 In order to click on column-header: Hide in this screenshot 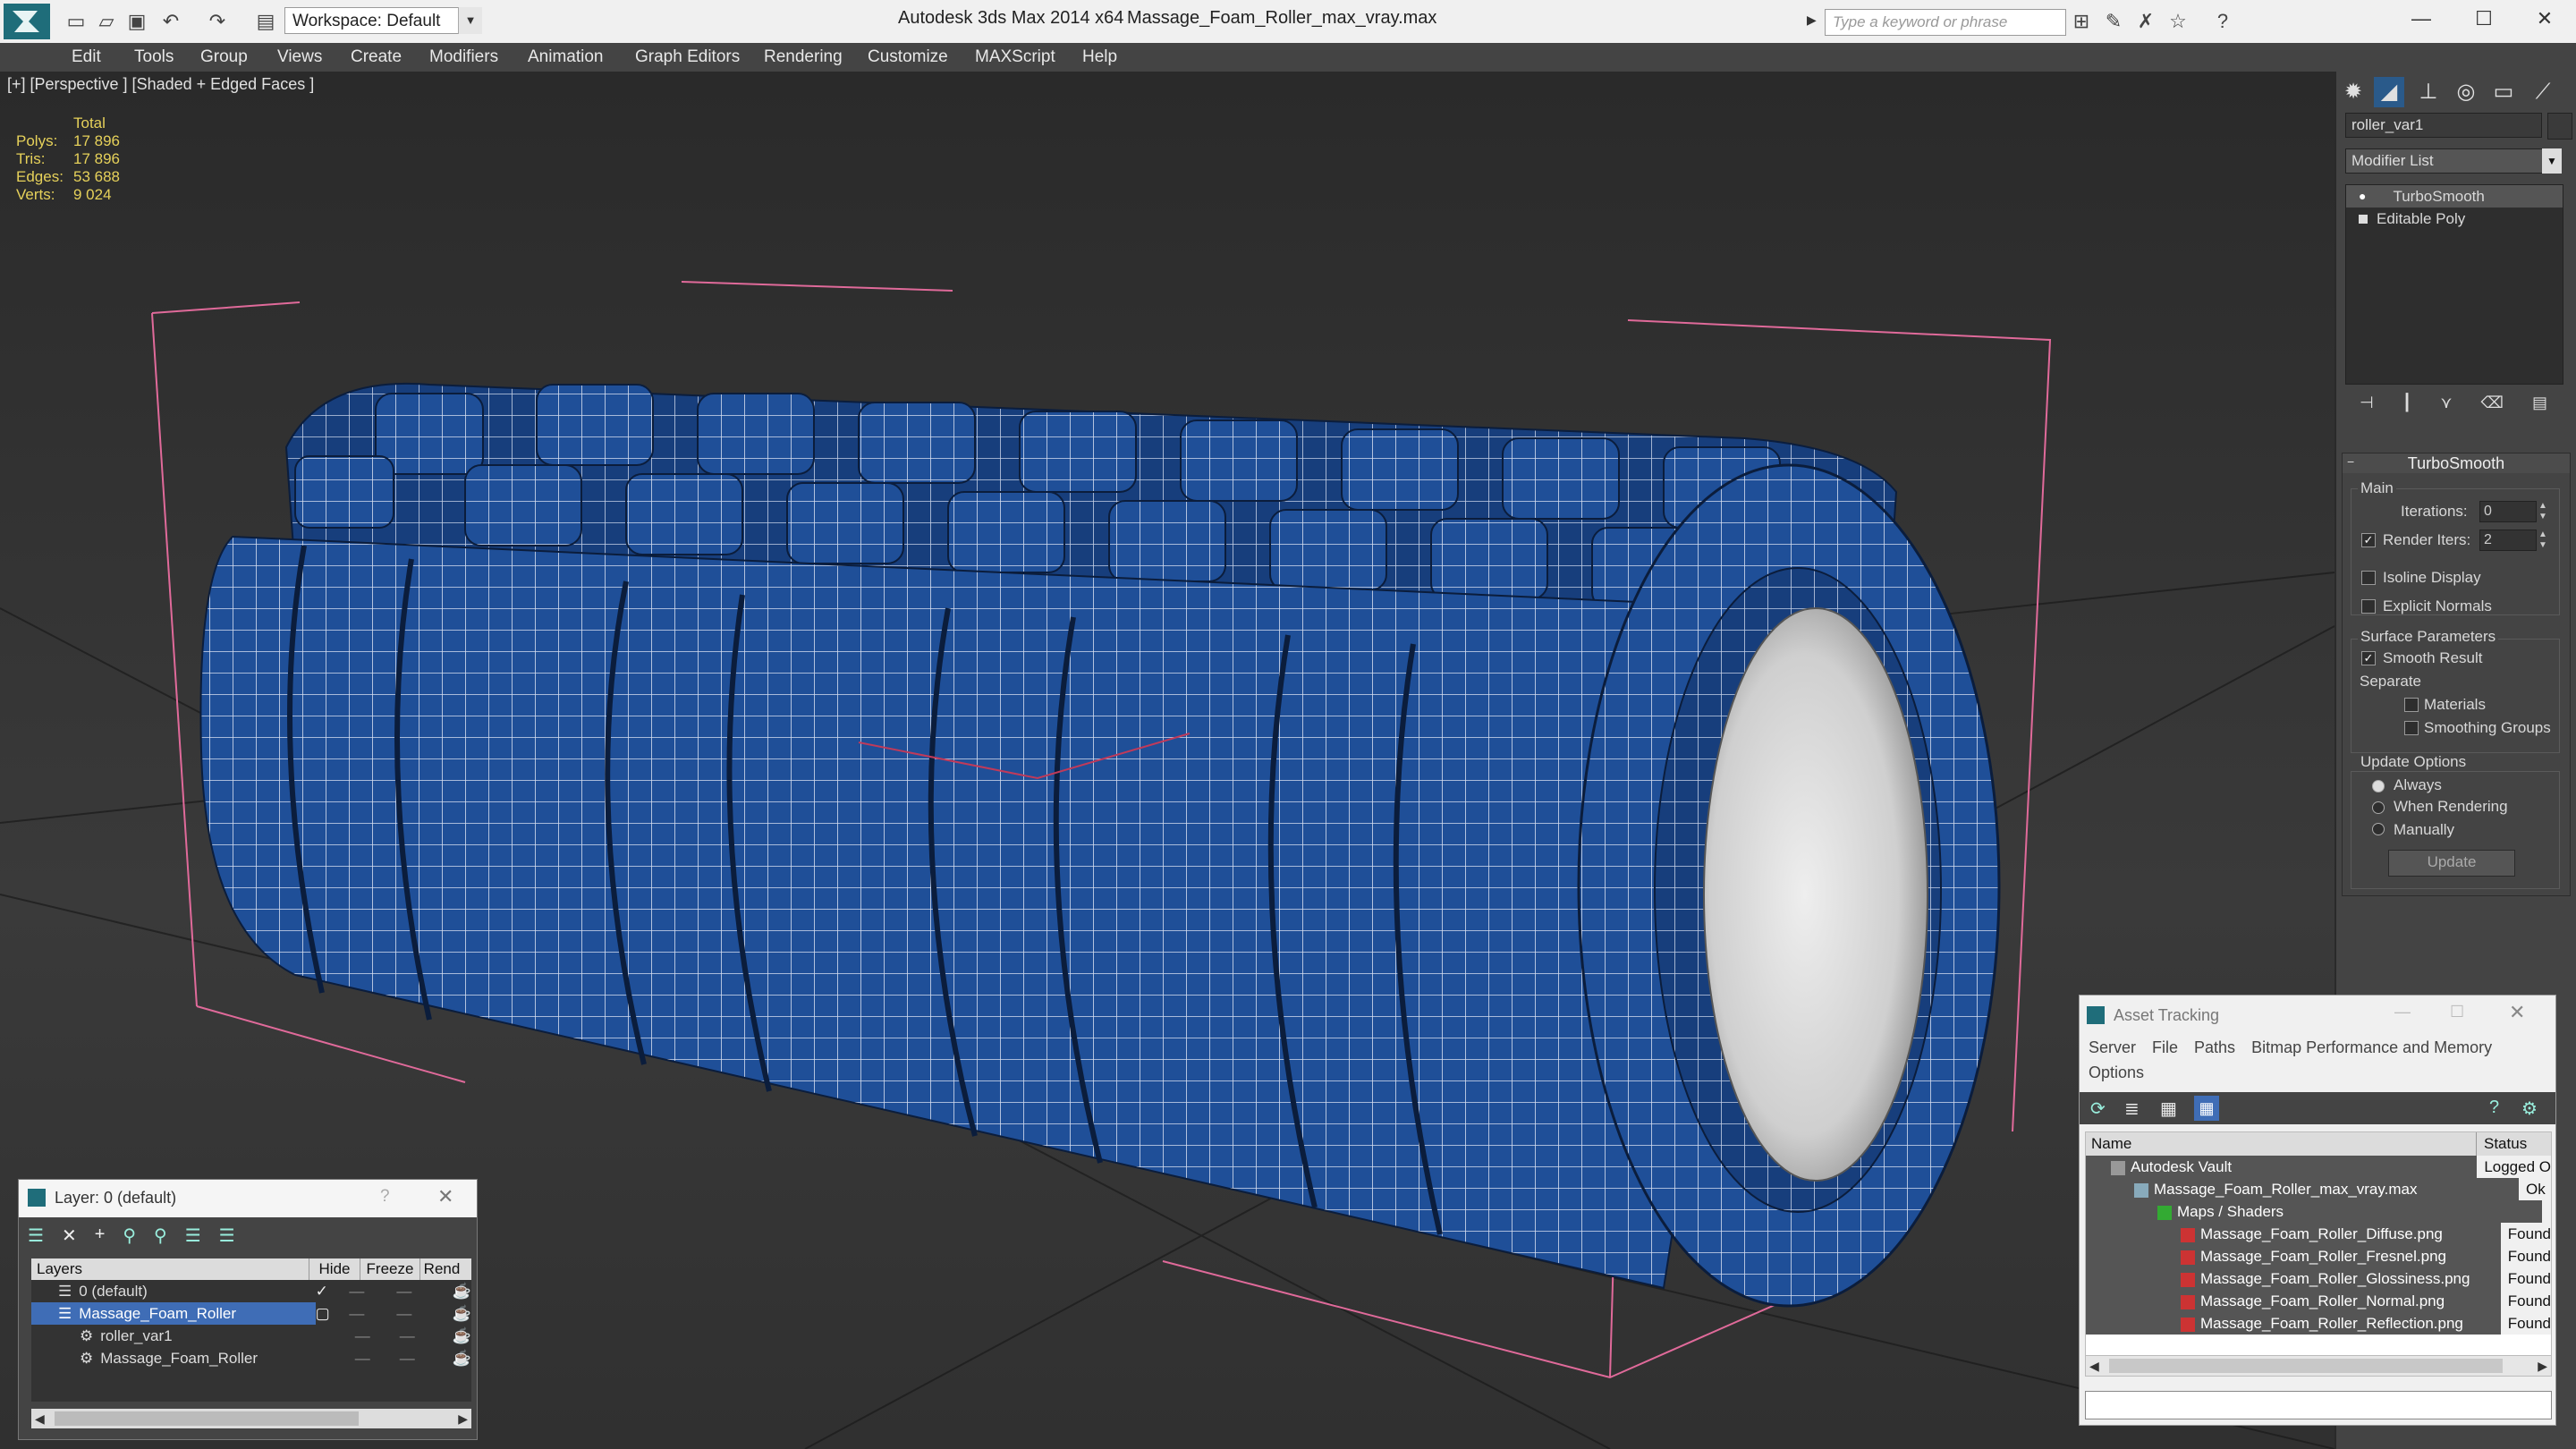, I will do `click(334, 1269)`.